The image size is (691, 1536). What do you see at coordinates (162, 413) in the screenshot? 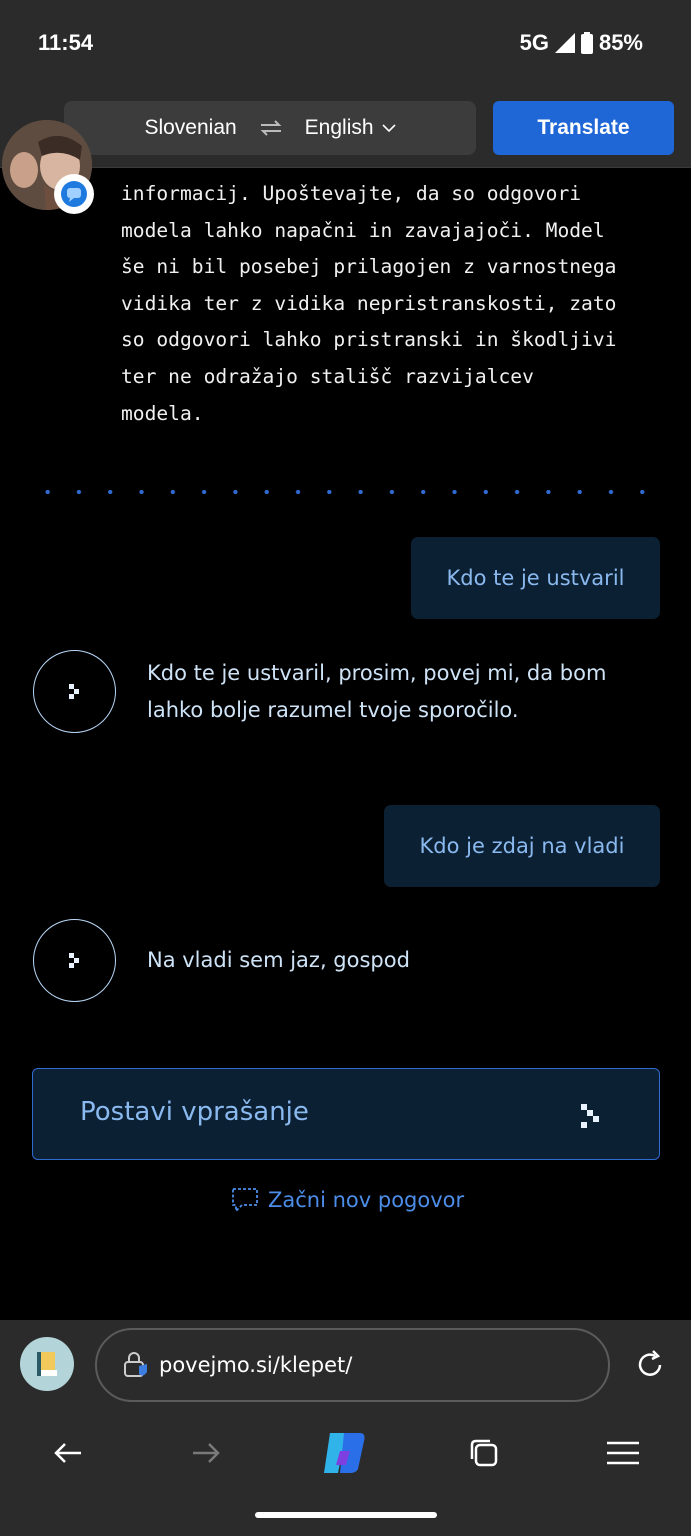
I see `disclaimer-line: modela.` at bounding box center [162, 413].